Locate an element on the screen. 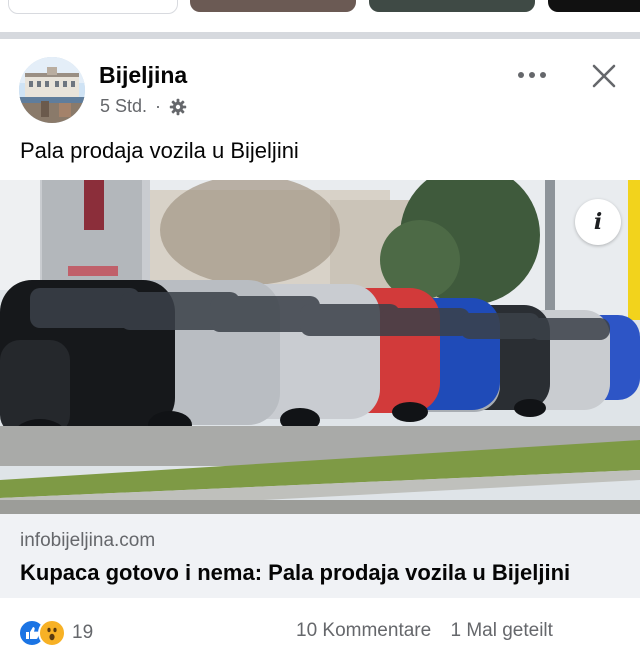  engagement-stats: 10 Kommentare 1 Mal geteilt is located at coordinates (424, 631).